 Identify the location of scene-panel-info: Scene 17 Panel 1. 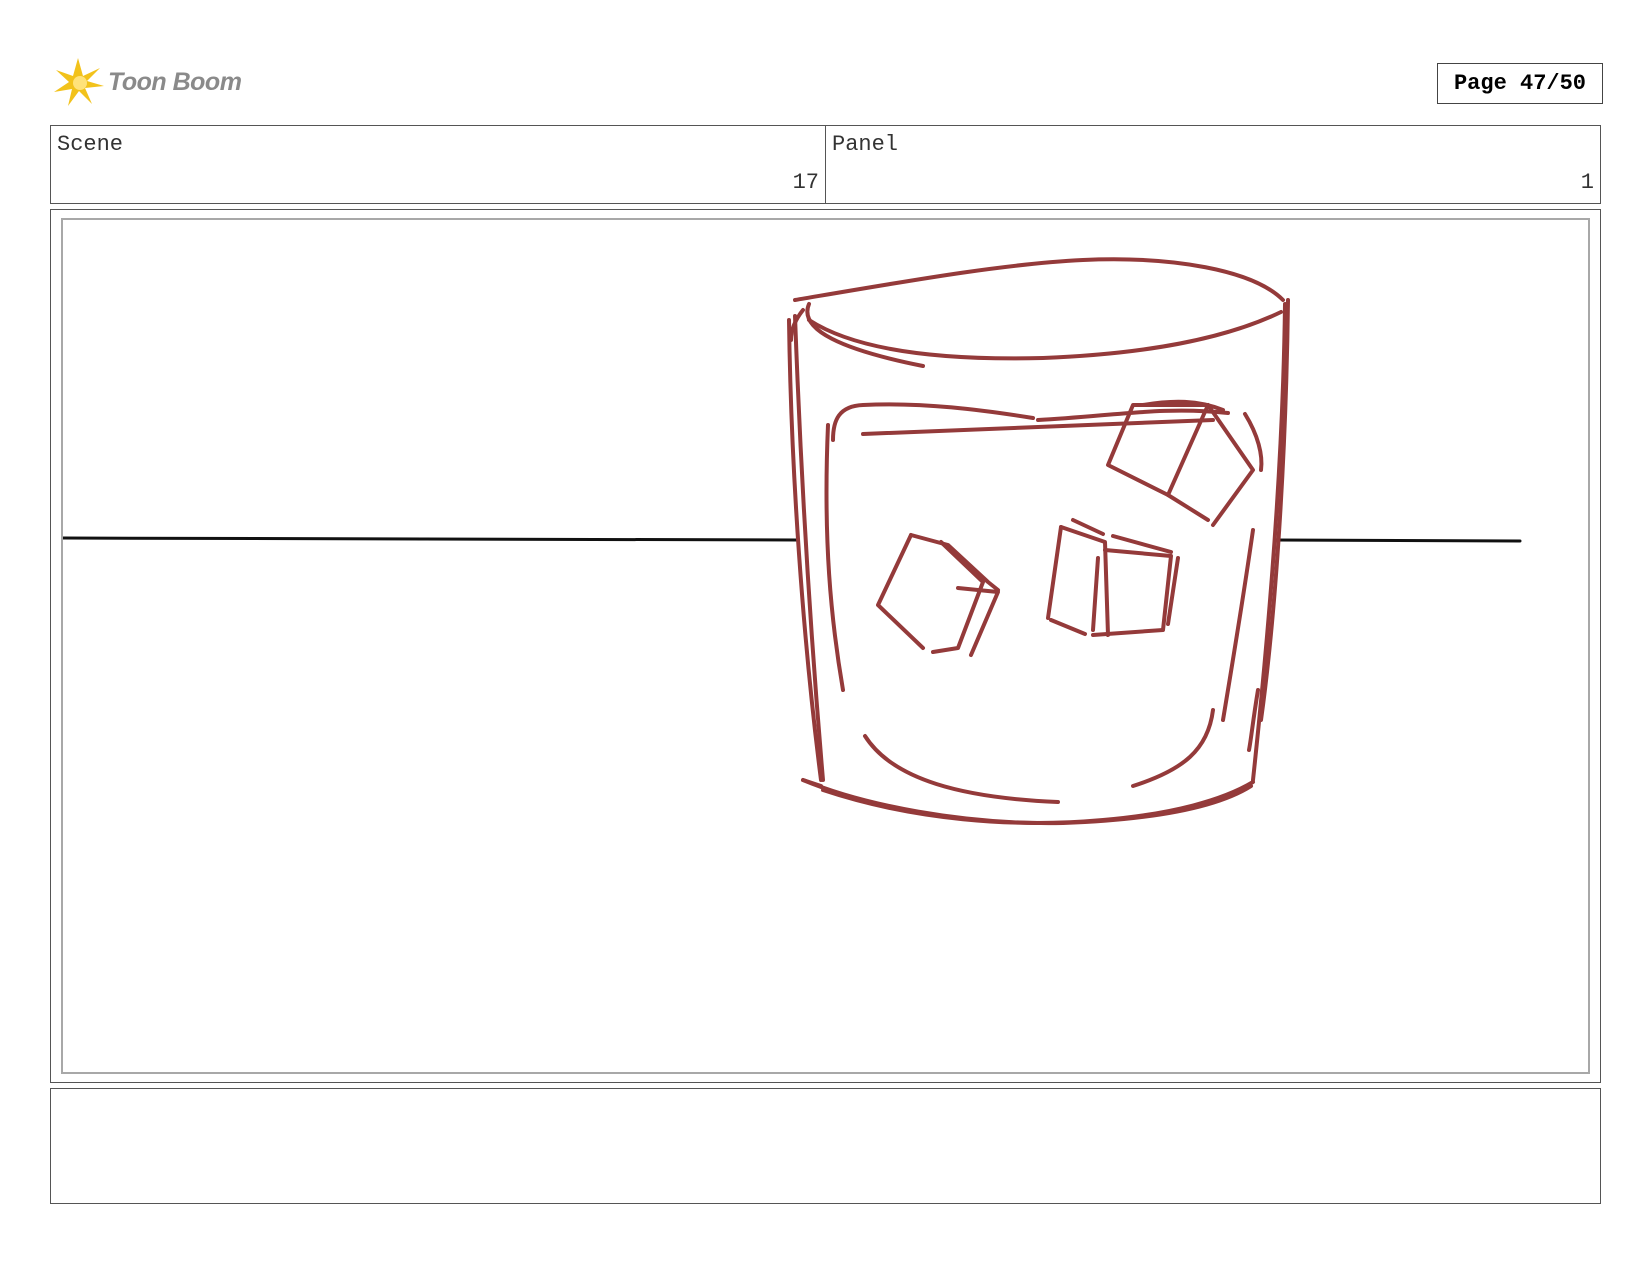
(825, 164).